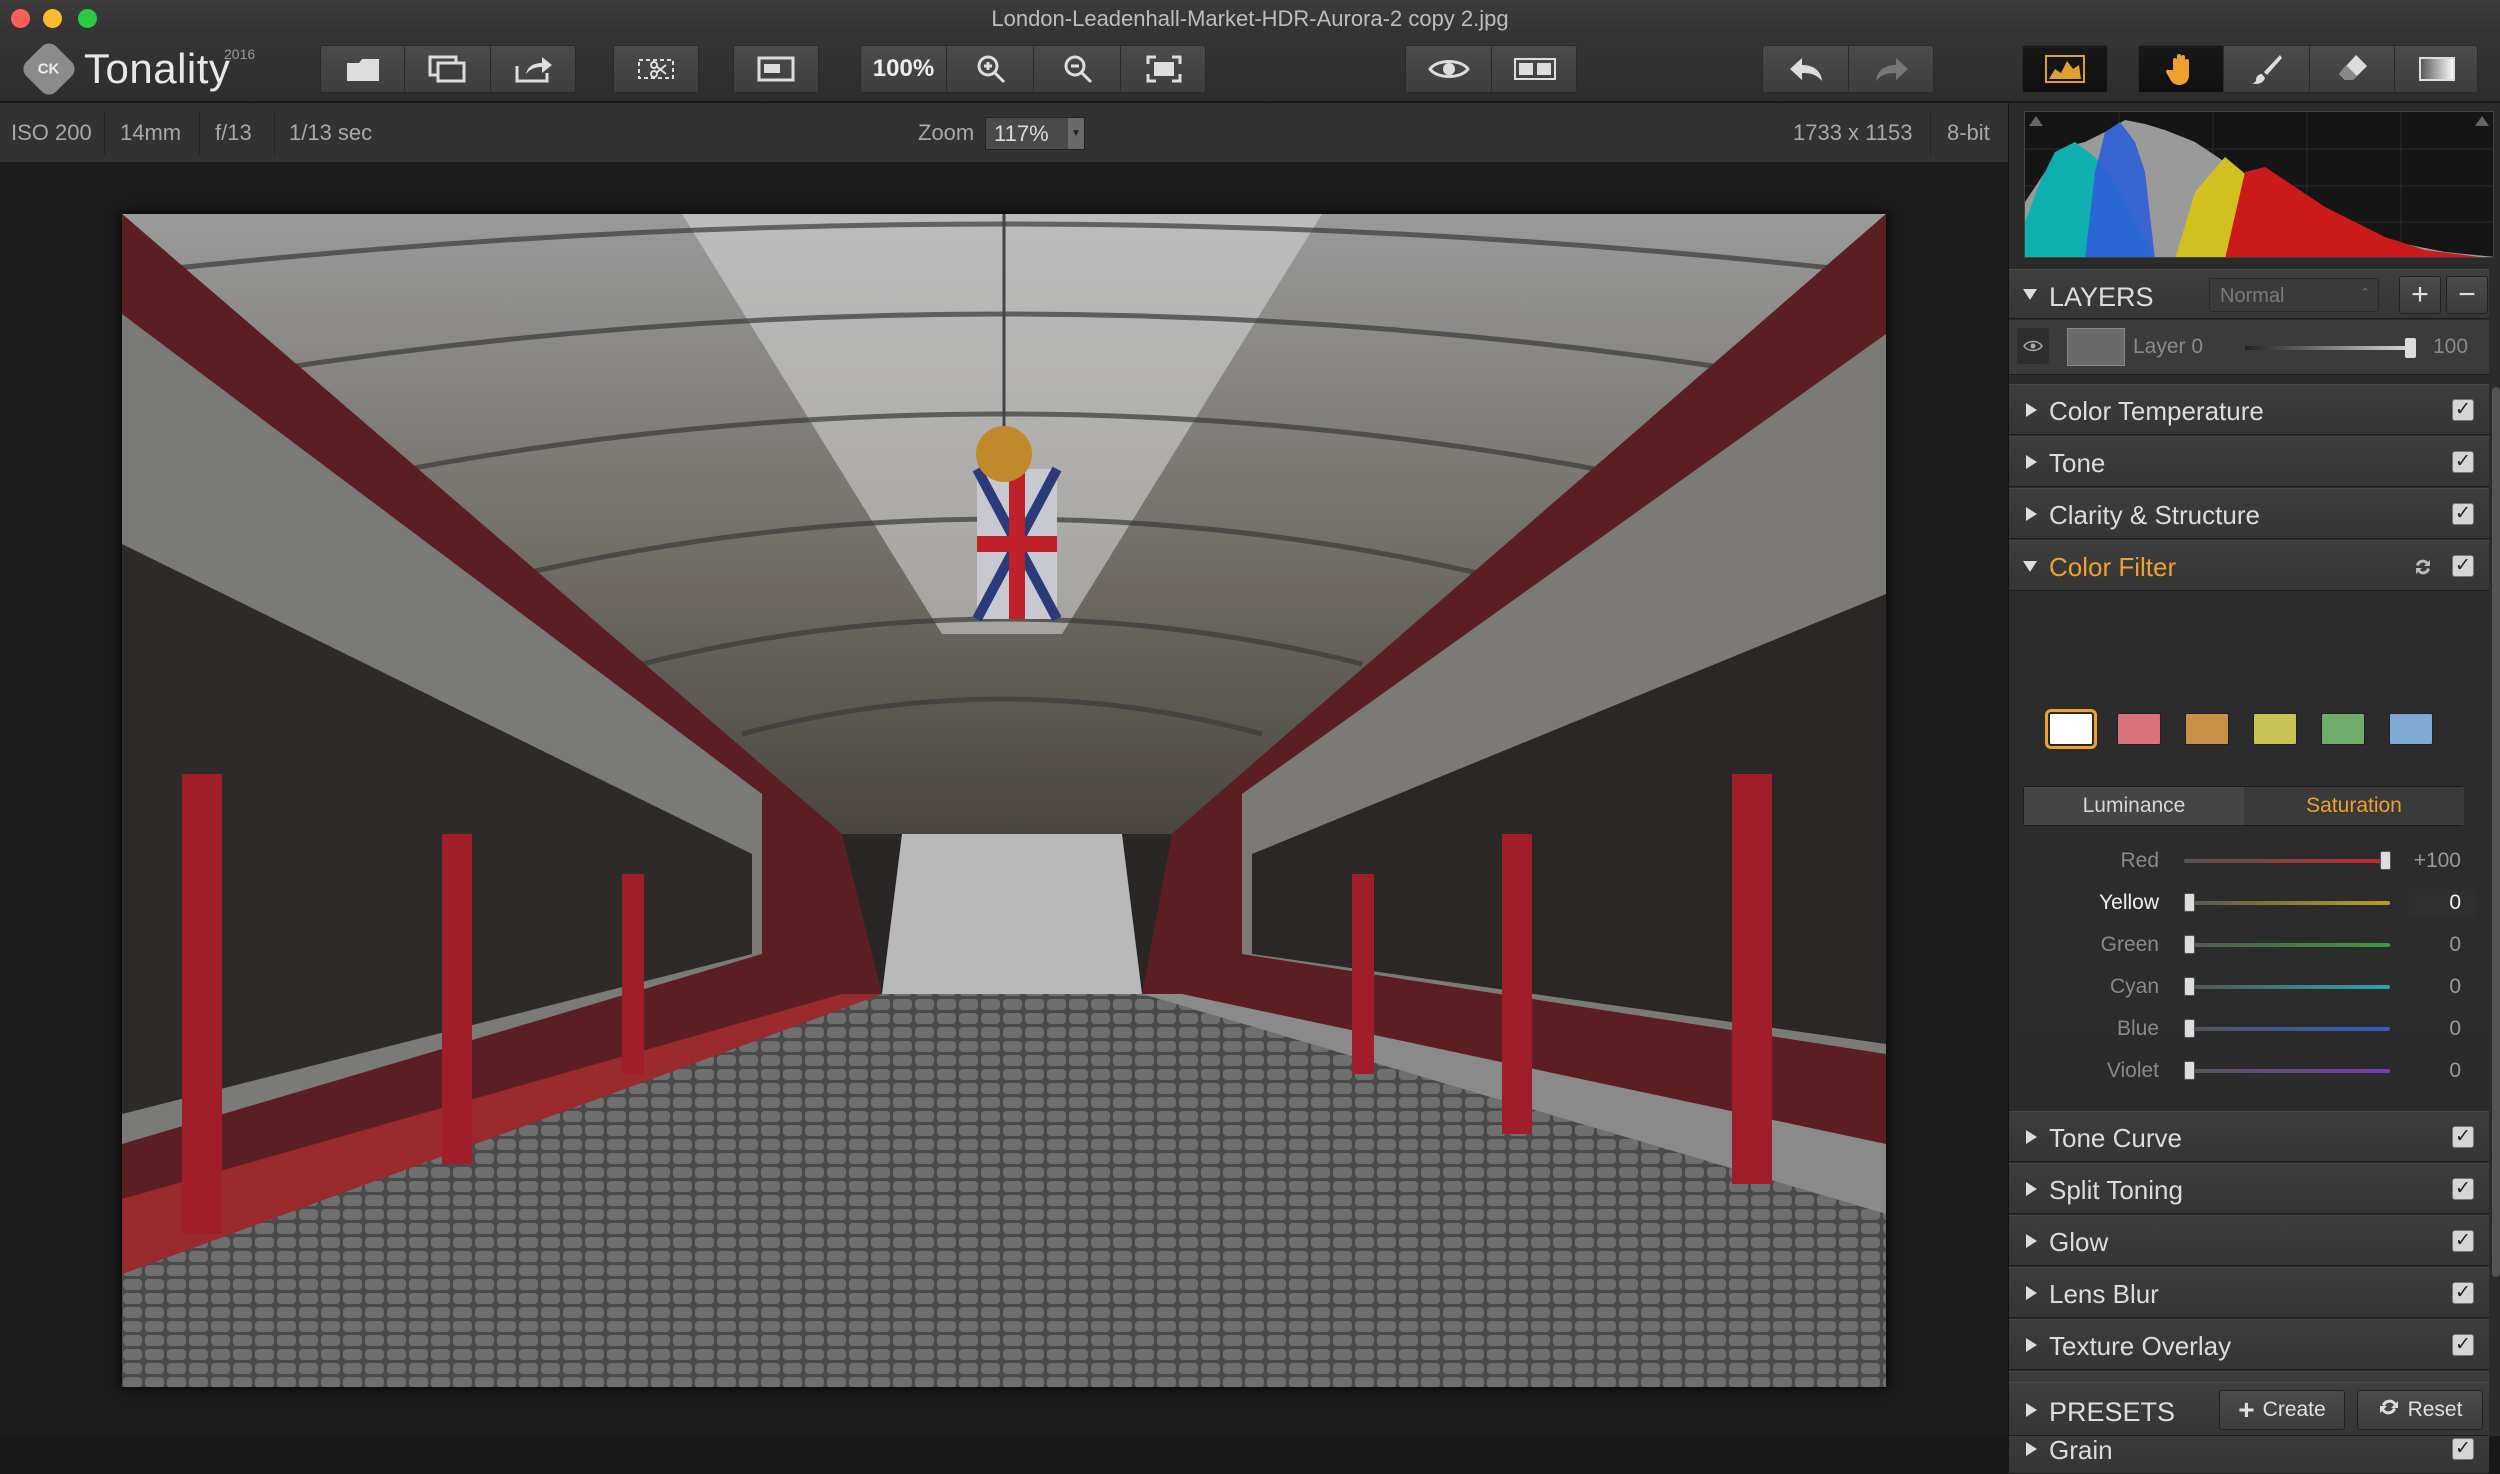  What do you see at coordinates (2353, 69) in the screenshot?
I see `eraser-icon` at bounding box center [2353, 69].